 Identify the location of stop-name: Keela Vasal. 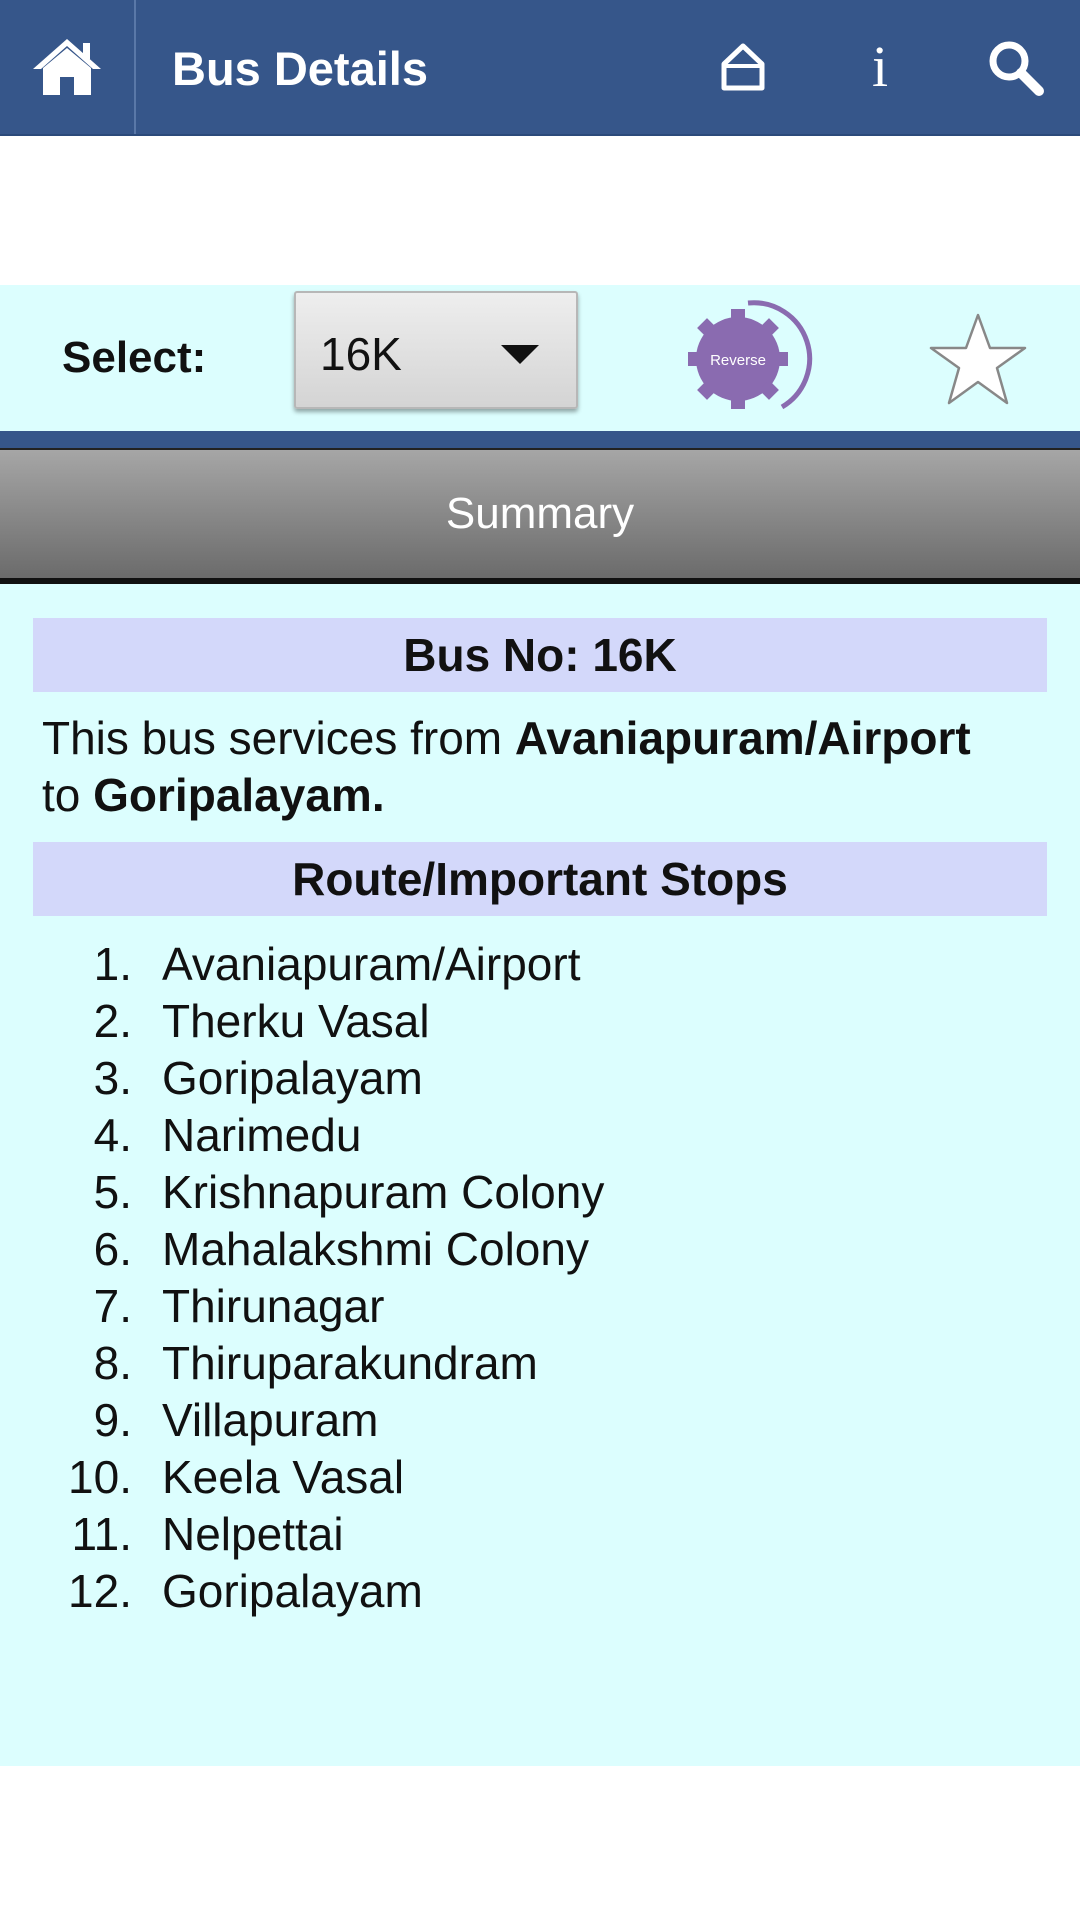
(283, 1477).